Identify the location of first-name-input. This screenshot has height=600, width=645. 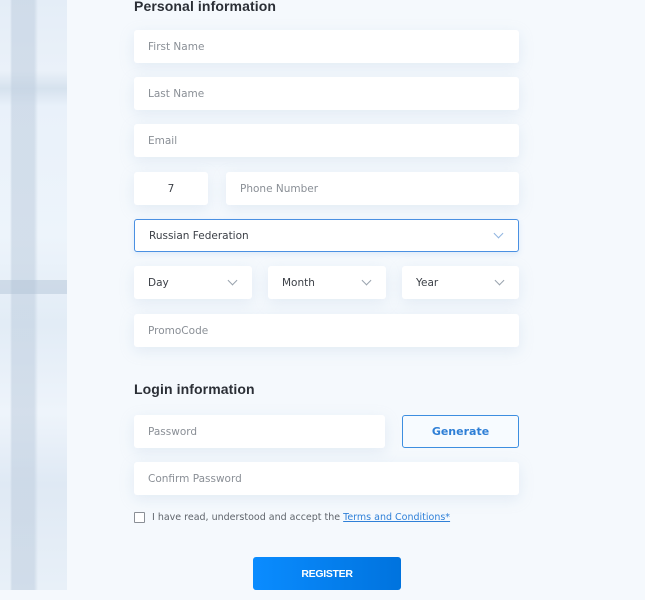
(326, 46).